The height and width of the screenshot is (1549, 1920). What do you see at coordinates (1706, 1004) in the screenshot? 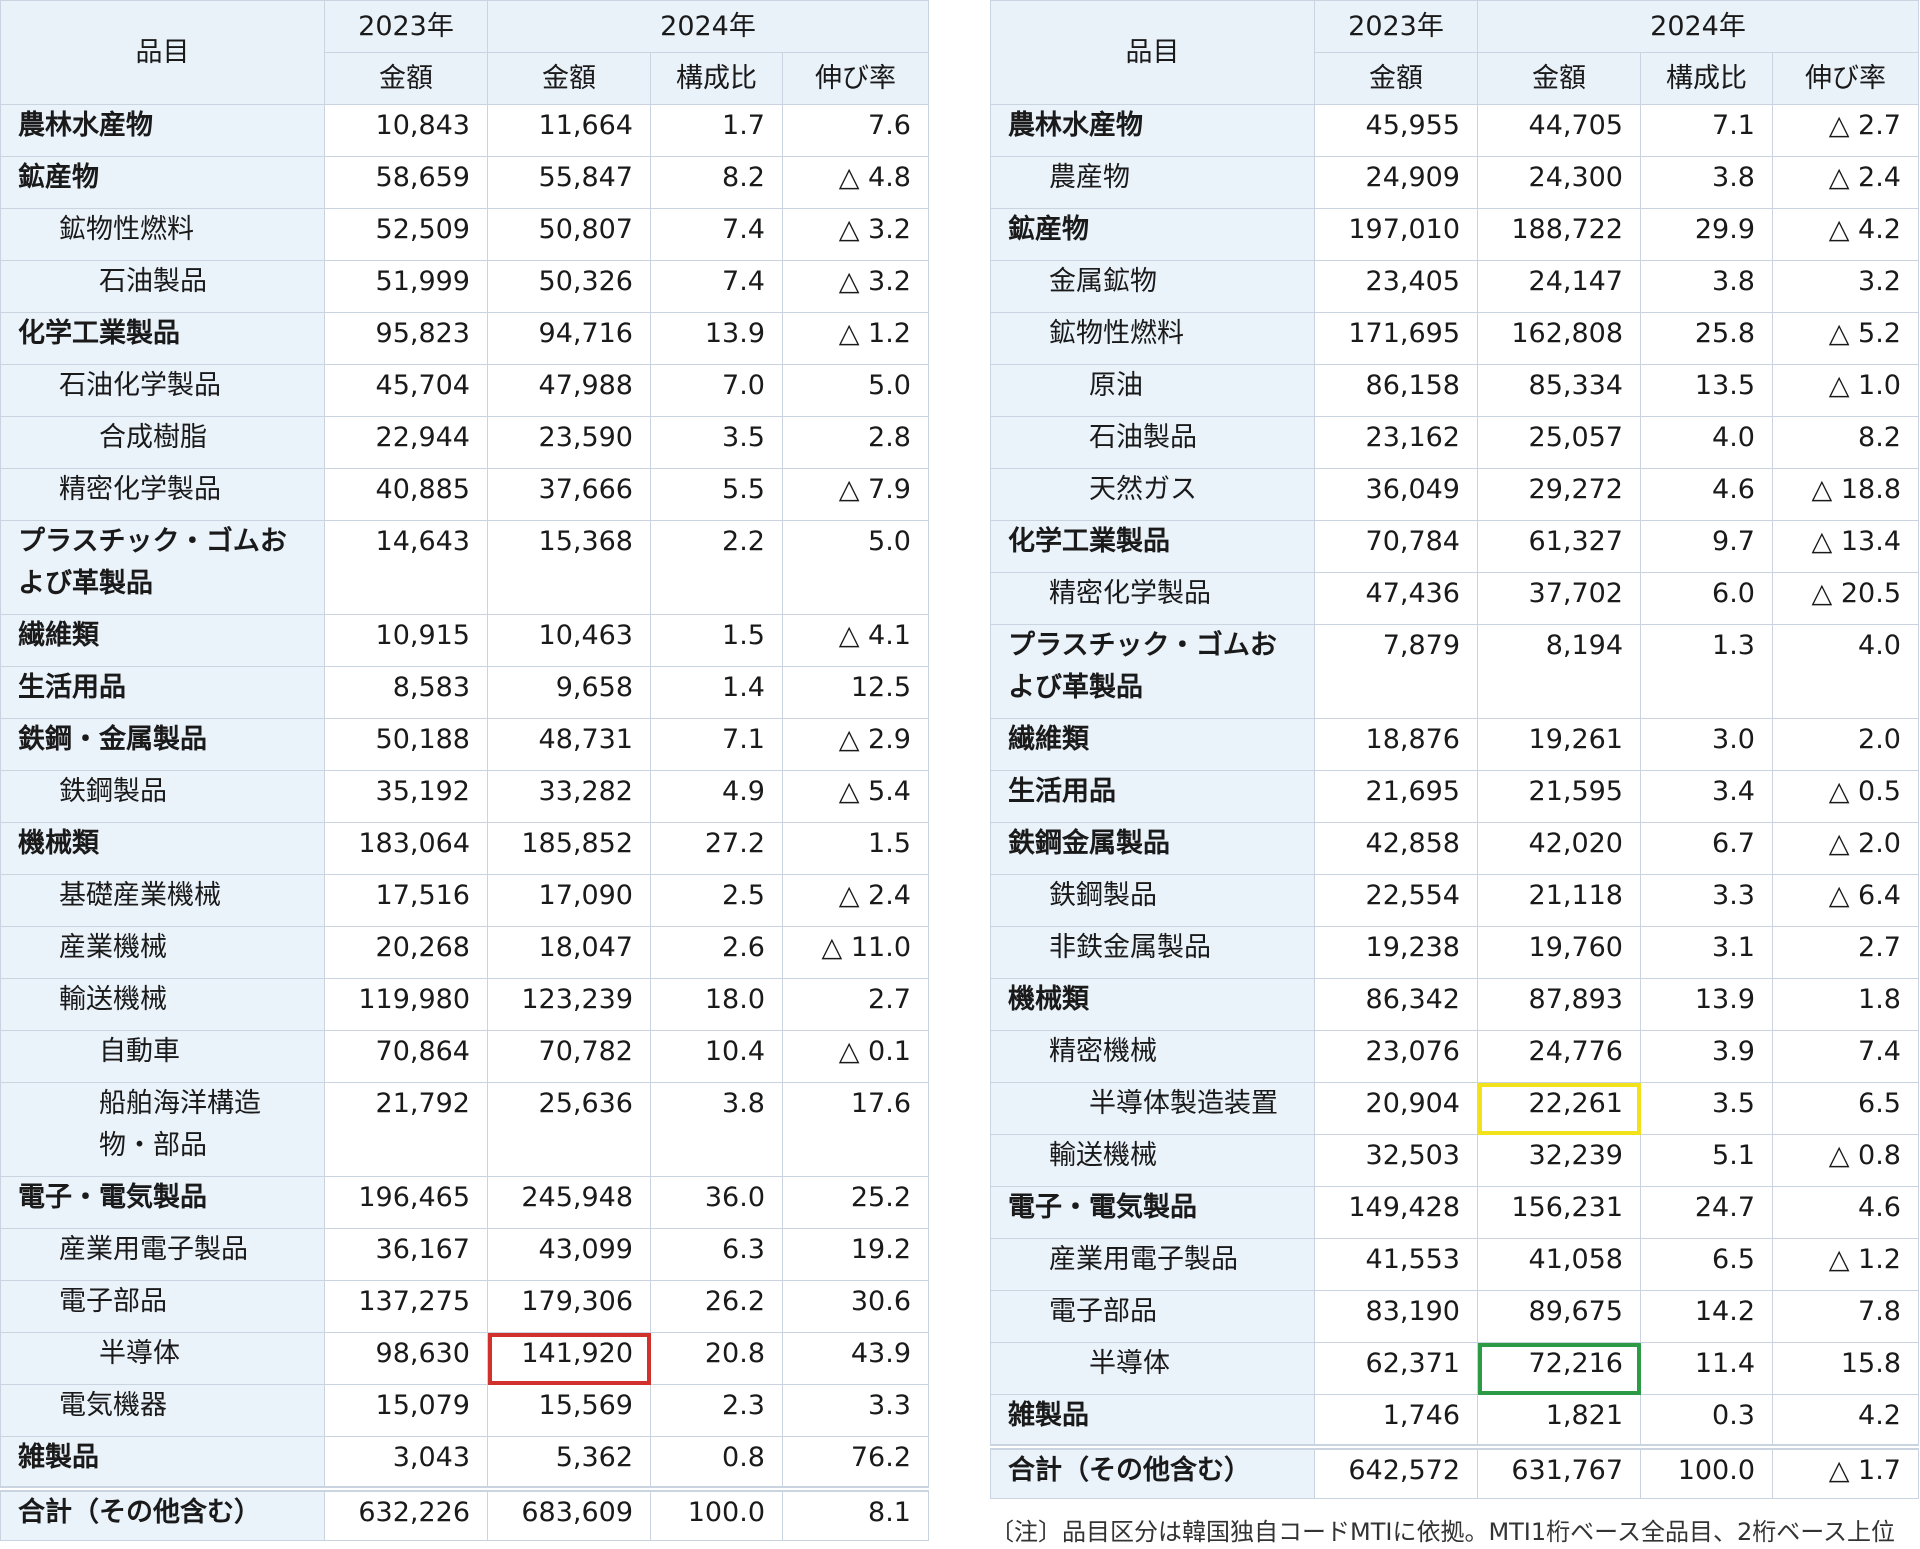
I see `share-cell: 13.9` at bounding box center [1706, 1004].